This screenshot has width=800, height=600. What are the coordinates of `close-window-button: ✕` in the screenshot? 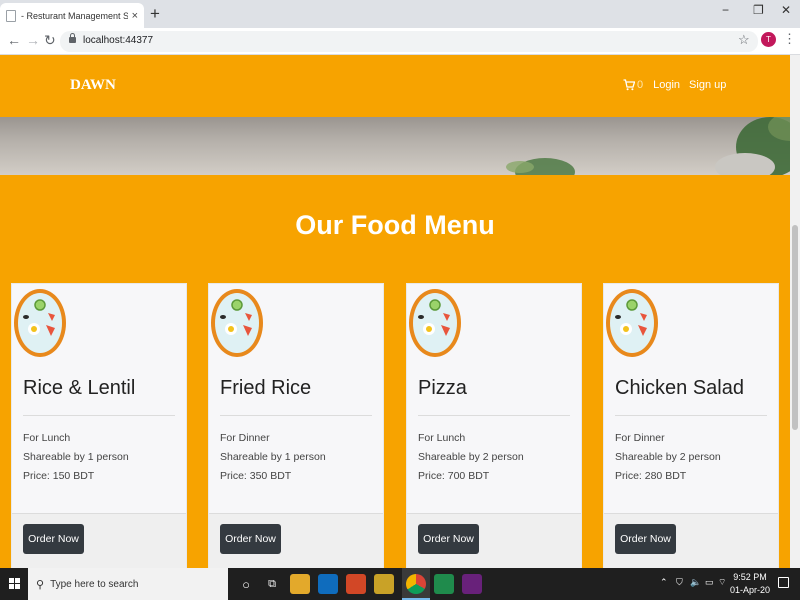 It's located at (786, 10).